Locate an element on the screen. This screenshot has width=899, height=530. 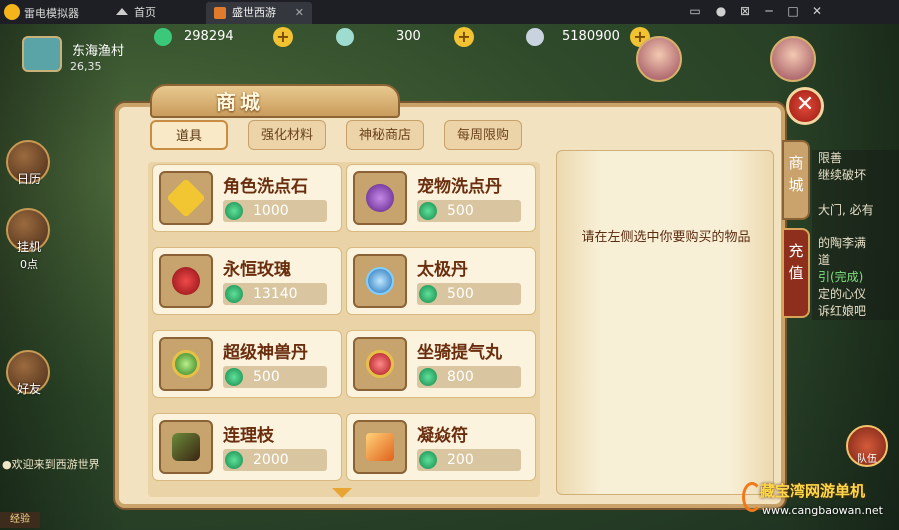
item-name: 太极丹 is located at coordinates (442, 270).